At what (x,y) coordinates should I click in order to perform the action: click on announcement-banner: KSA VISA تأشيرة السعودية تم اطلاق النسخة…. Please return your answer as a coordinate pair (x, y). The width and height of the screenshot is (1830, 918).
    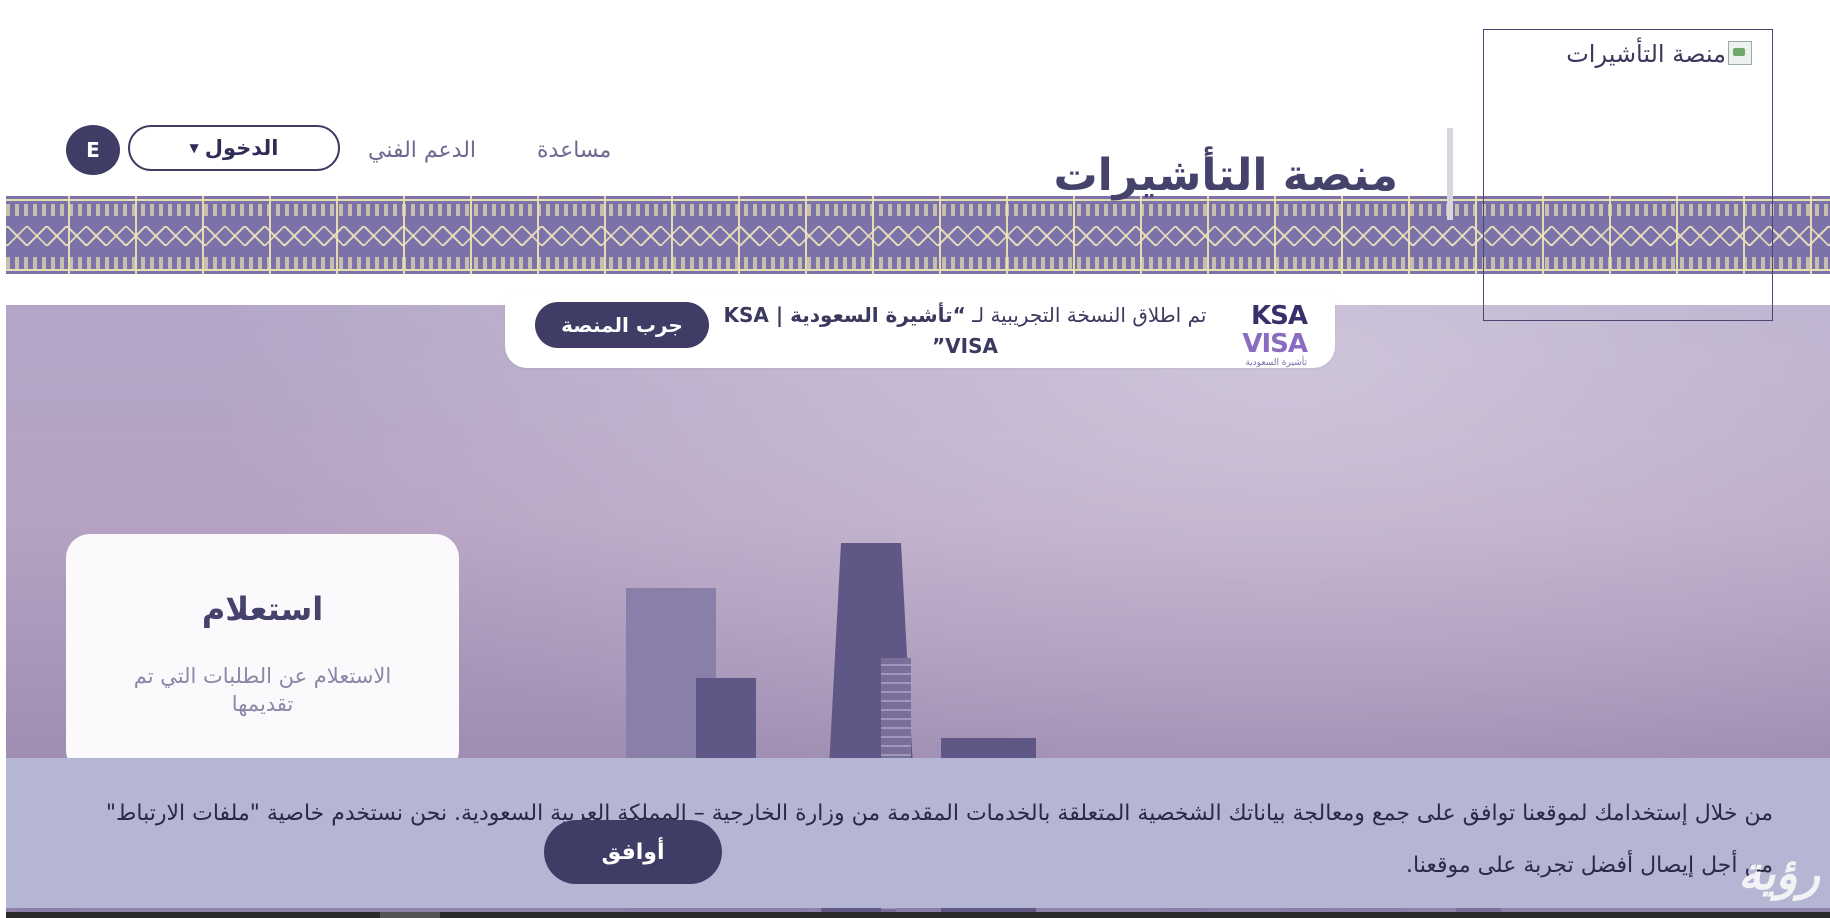
    Looking at the image, I should click on (920, 332).